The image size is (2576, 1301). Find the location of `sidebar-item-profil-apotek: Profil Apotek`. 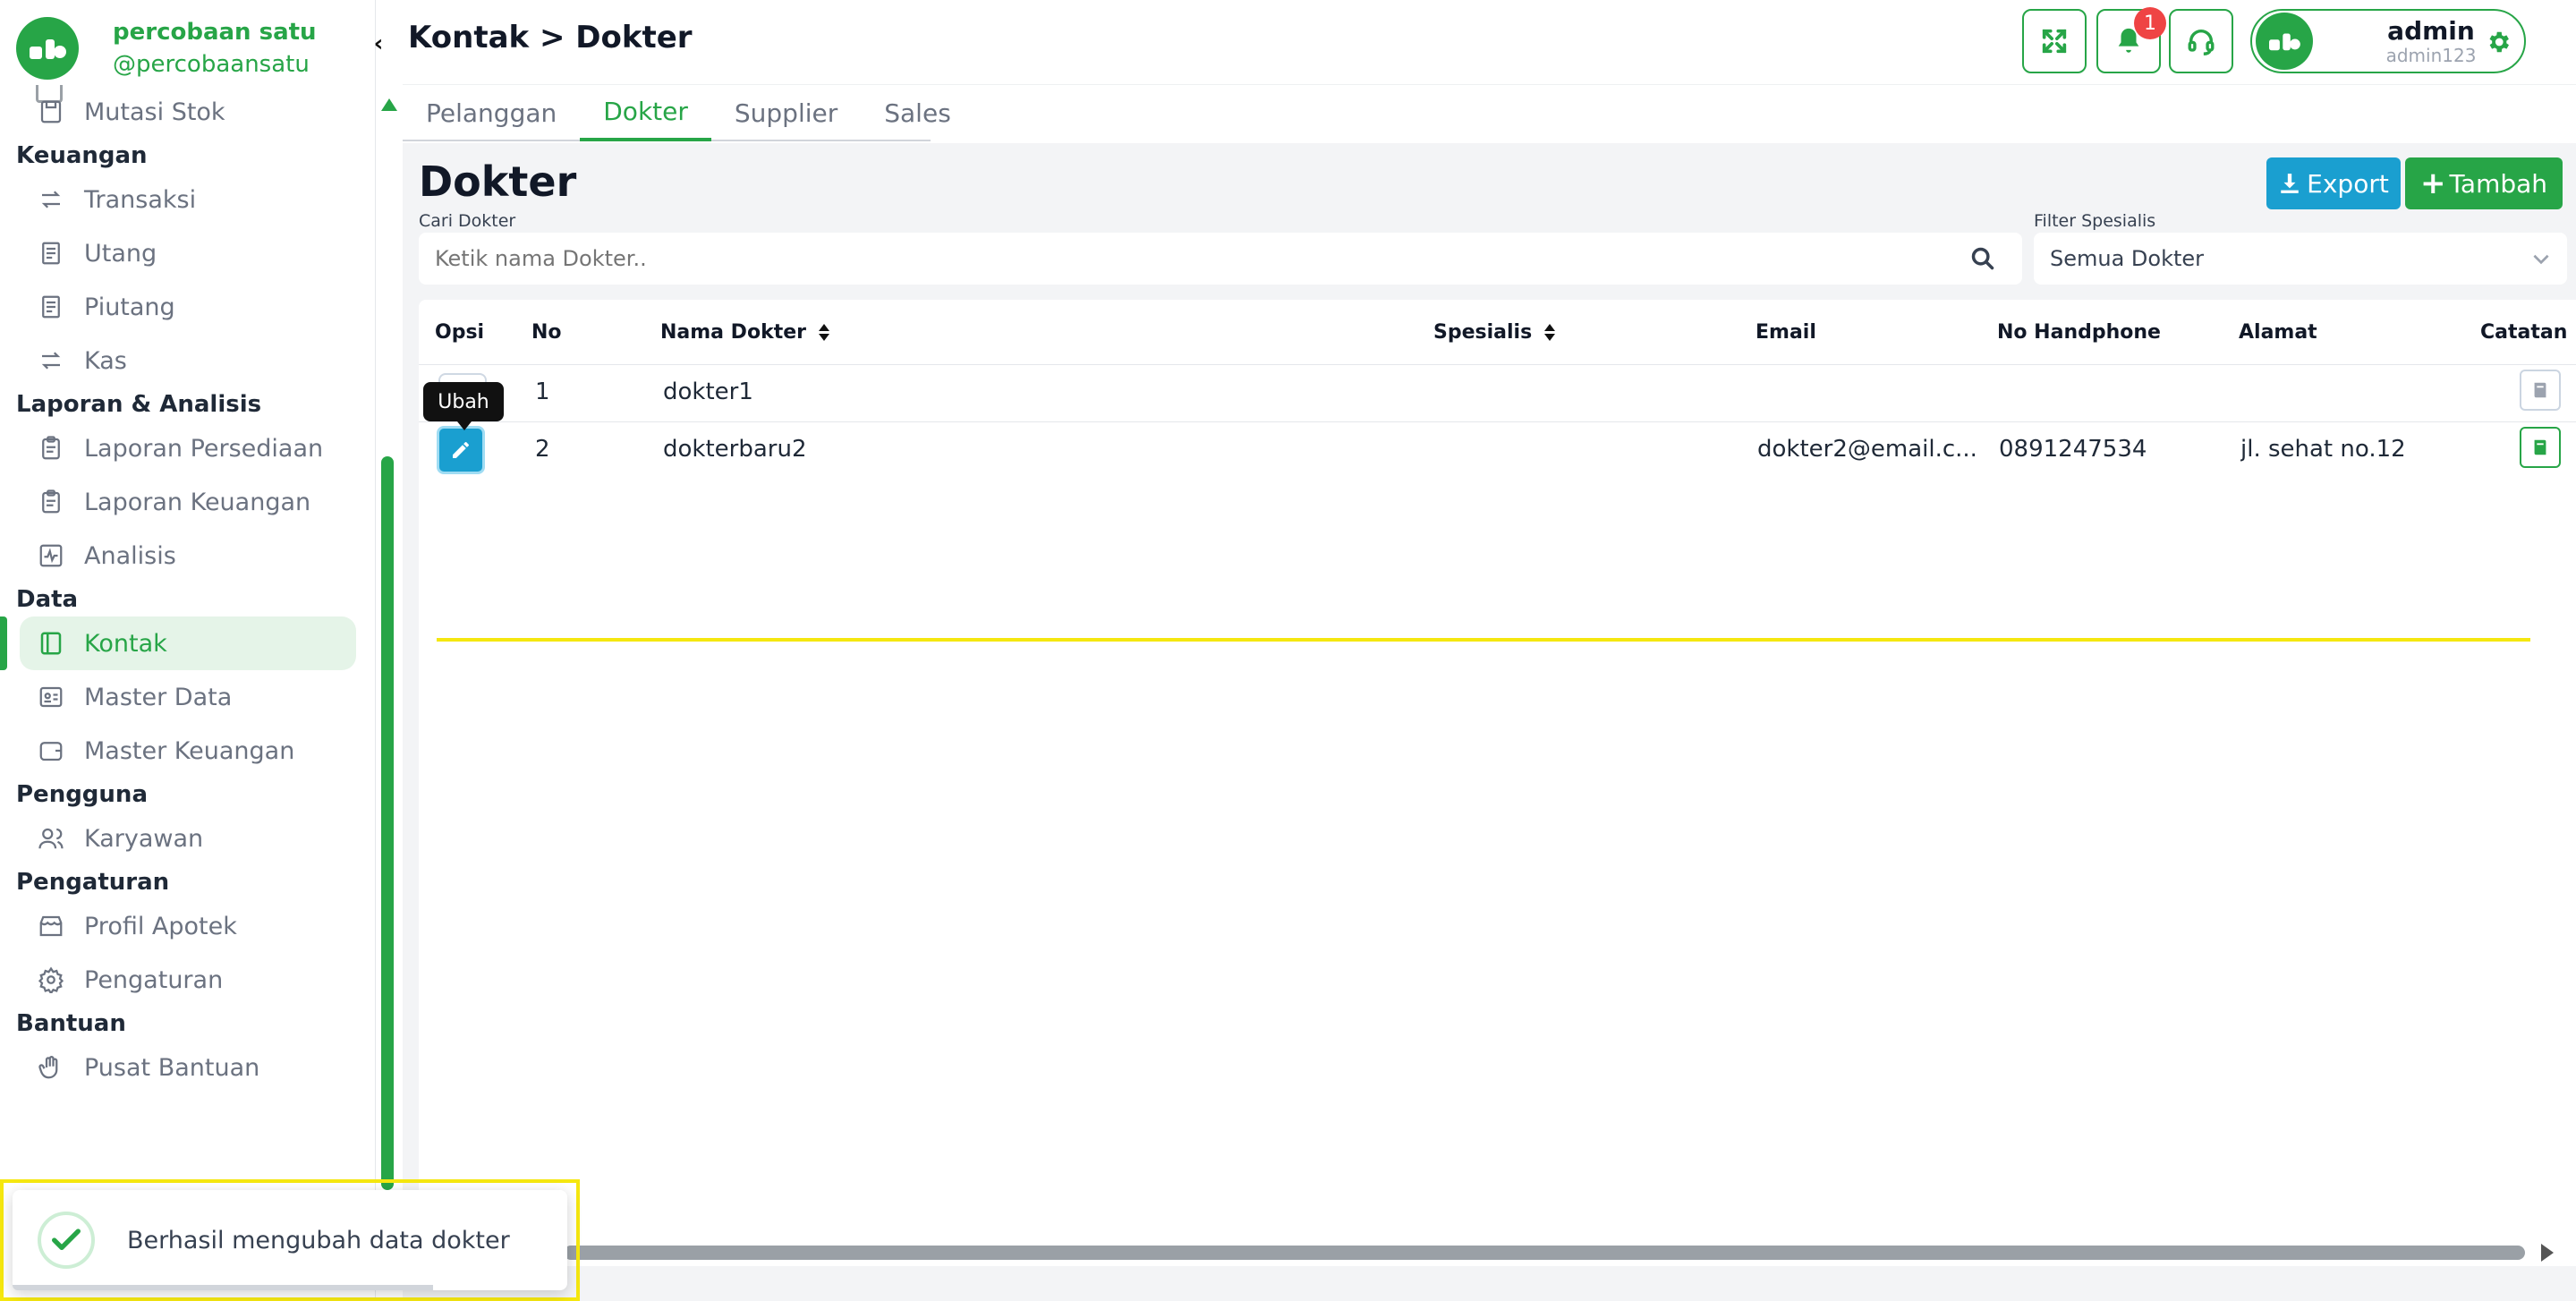

sidebar-item-profil-apotek: Profil Apotek is located at coordinates (183, 926).